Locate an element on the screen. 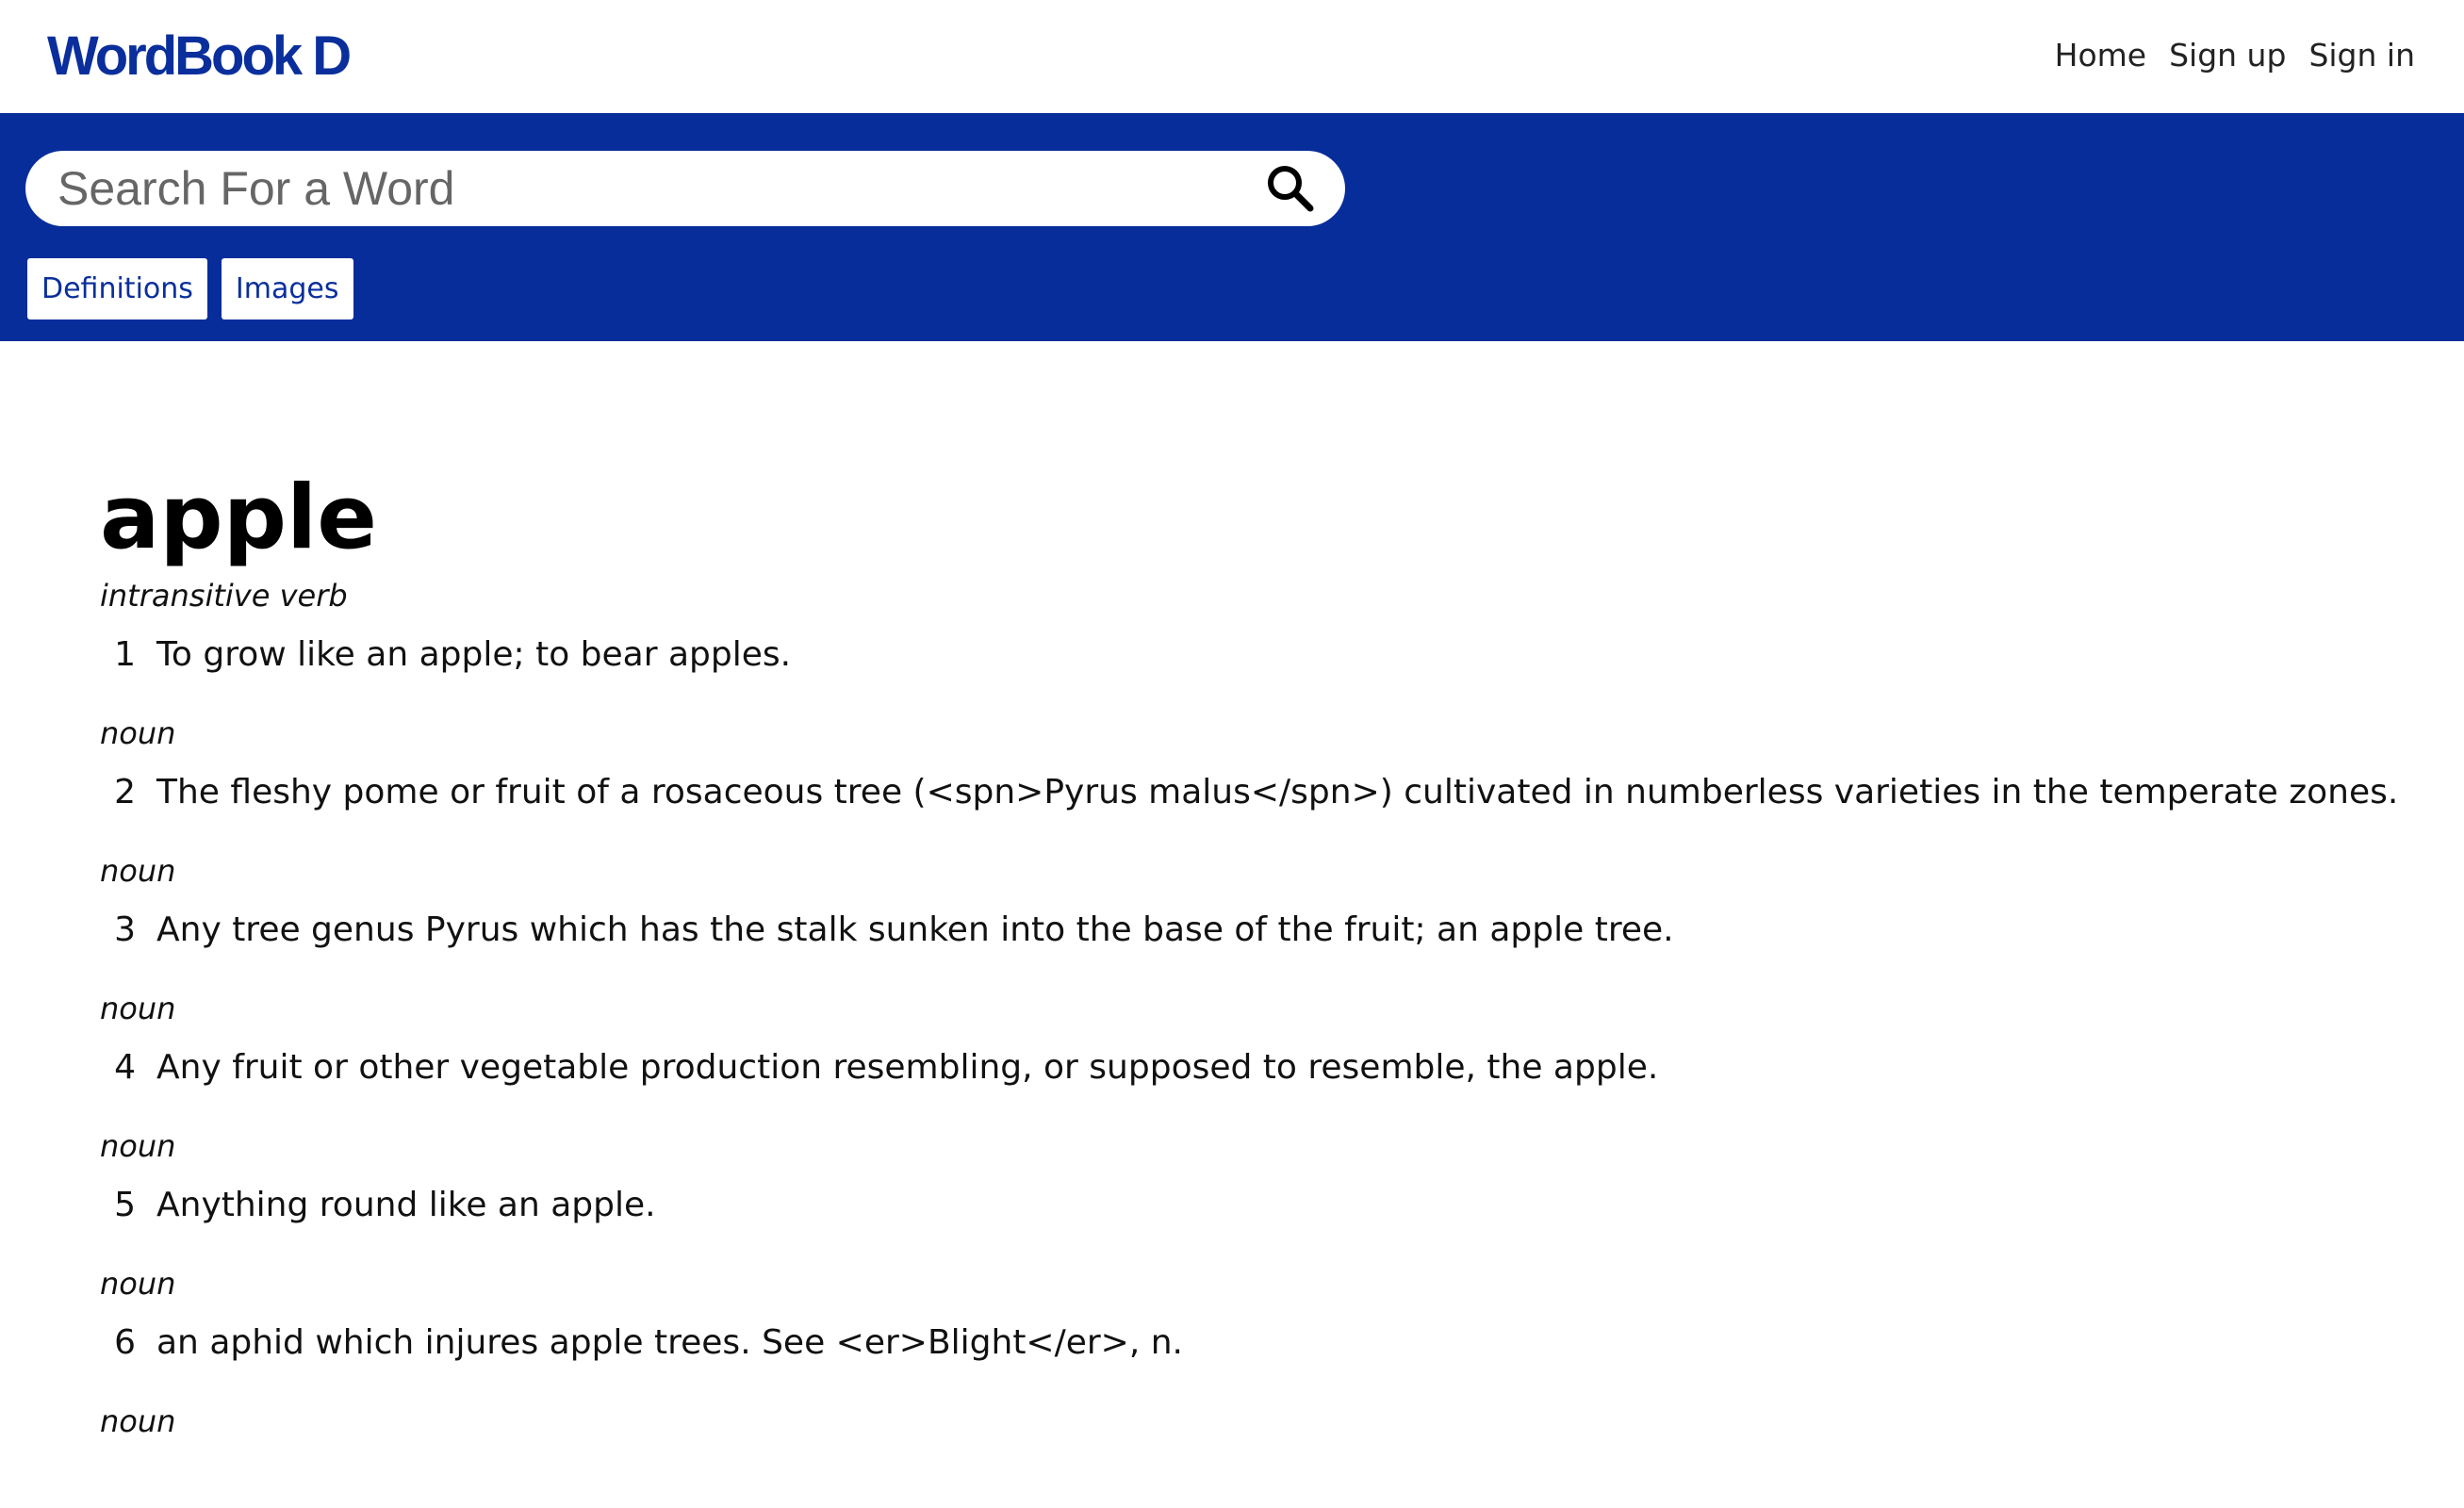 This screenshot has width=2464, height=1508. nav-home-link: Home is located at coordinates (2100, 55).